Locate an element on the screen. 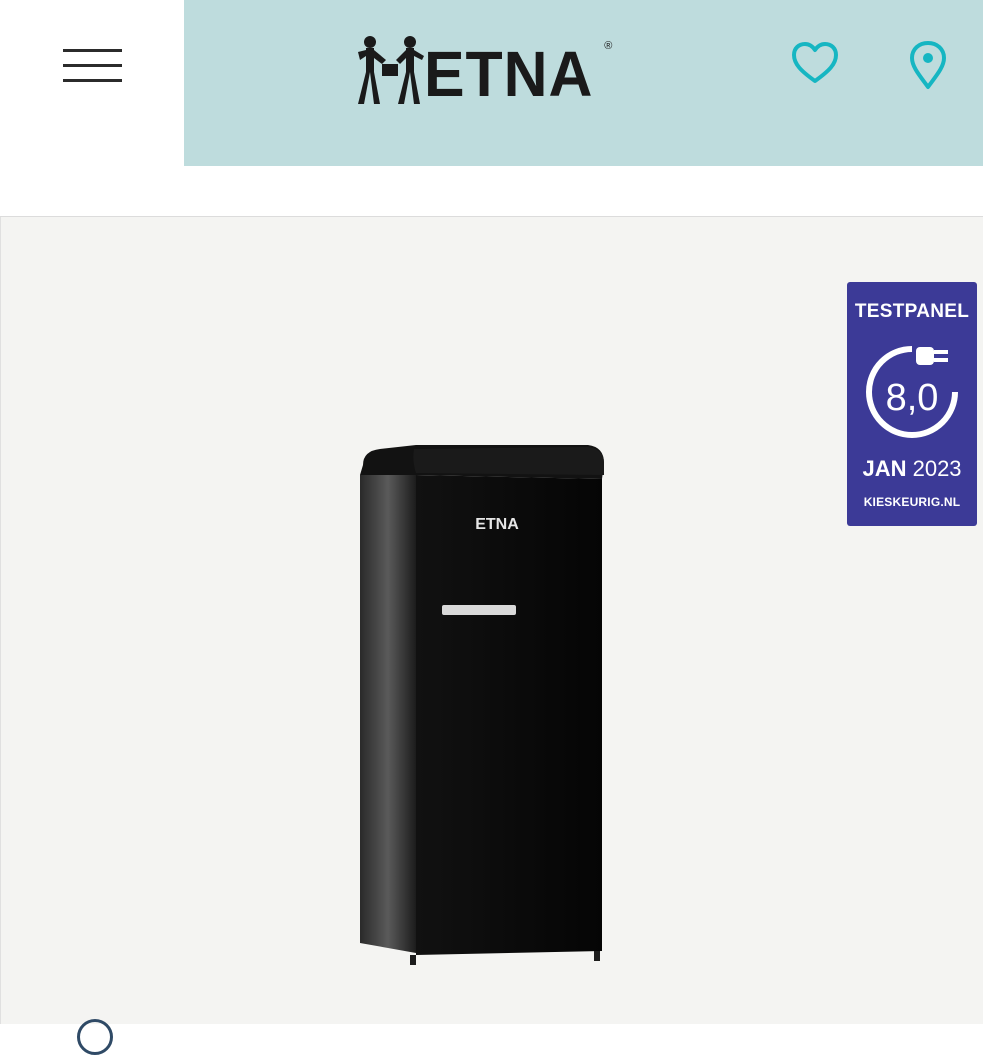  menu-zone is located at coordinates (92, 83).